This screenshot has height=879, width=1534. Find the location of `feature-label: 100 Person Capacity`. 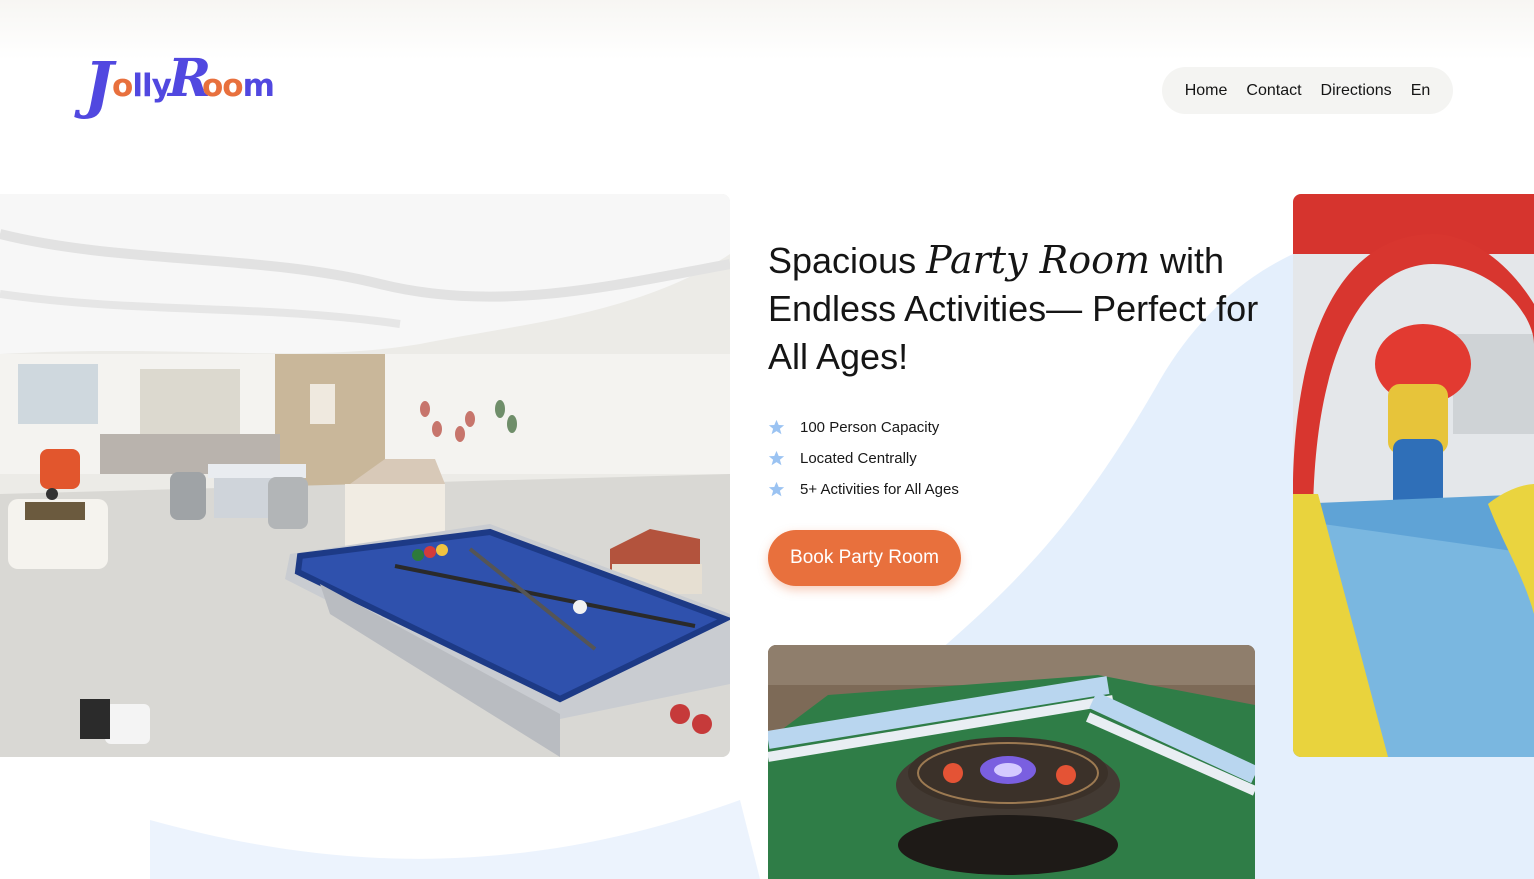

feature-label: 100 Person Capacity is located at coordinates (870, 427).